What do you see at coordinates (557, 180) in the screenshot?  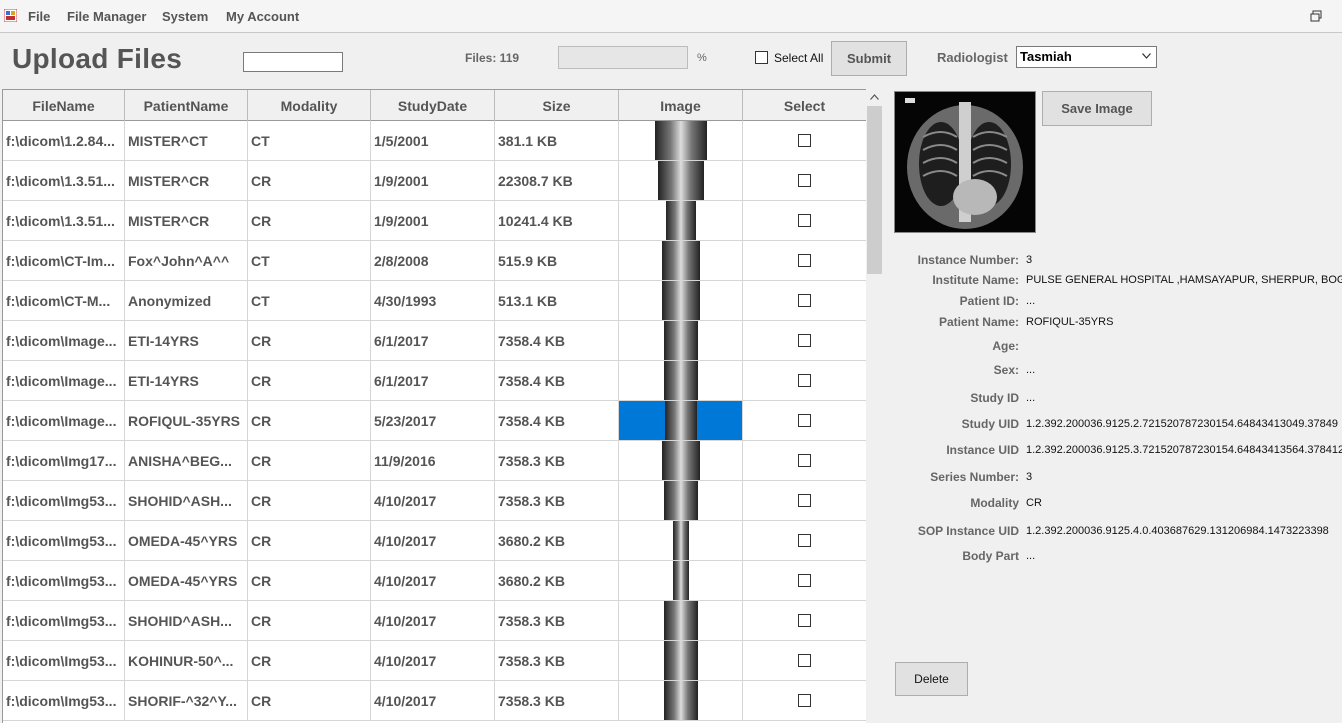 I see `cell-size: 22308.7 KB` at bounding box center [557, 180].